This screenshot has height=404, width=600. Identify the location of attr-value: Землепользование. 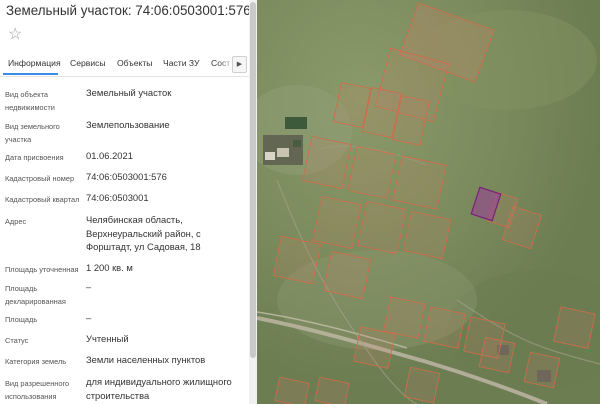
(128, 124).